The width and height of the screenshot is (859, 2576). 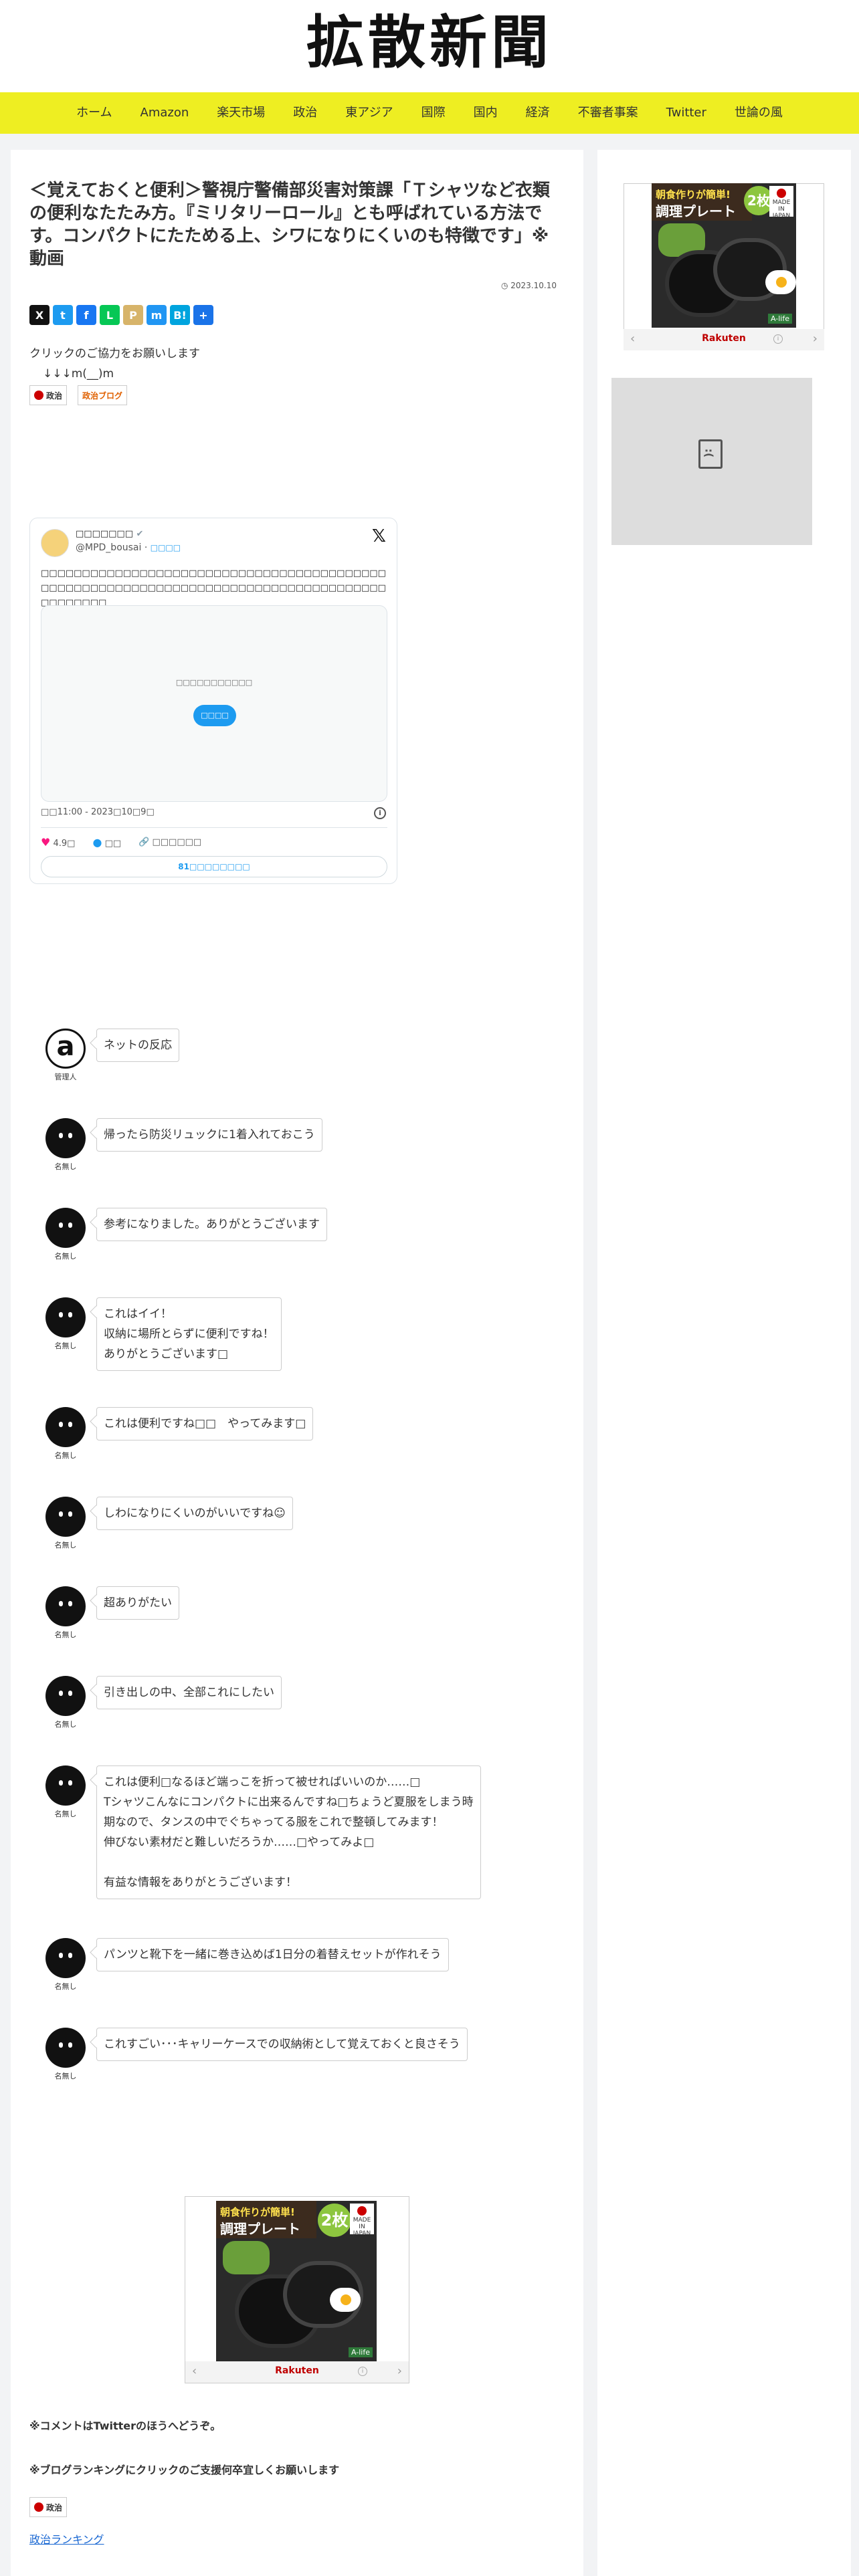 I want to click on vegetables-image, so click(x=247, y=2257).